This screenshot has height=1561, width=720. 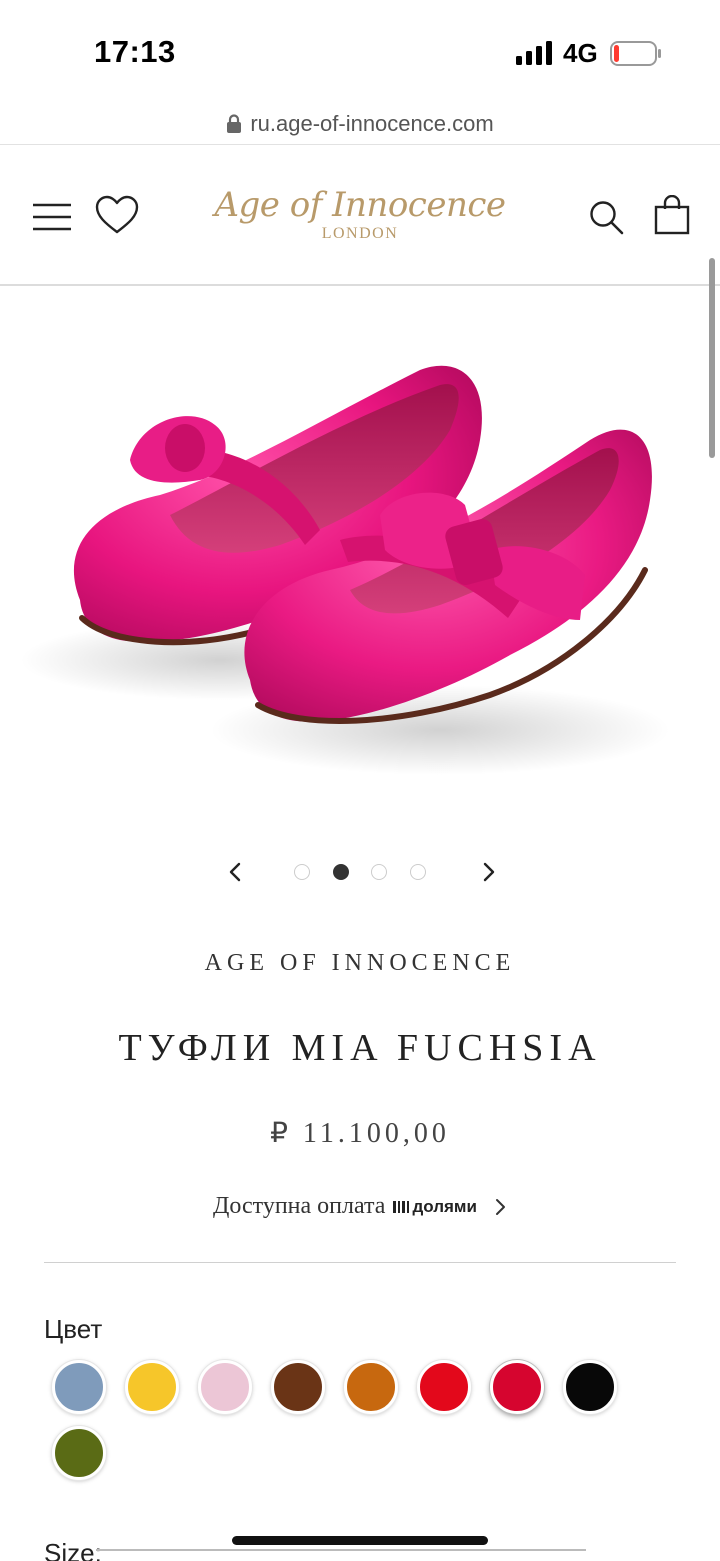 I want to click on image-carousel-controls, so click(x=360, y=872).